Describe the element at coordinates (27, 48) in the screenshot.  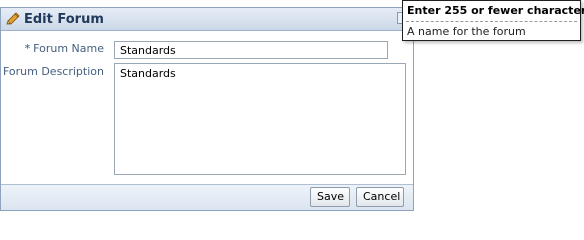
I see `required-marker: *` at that location.